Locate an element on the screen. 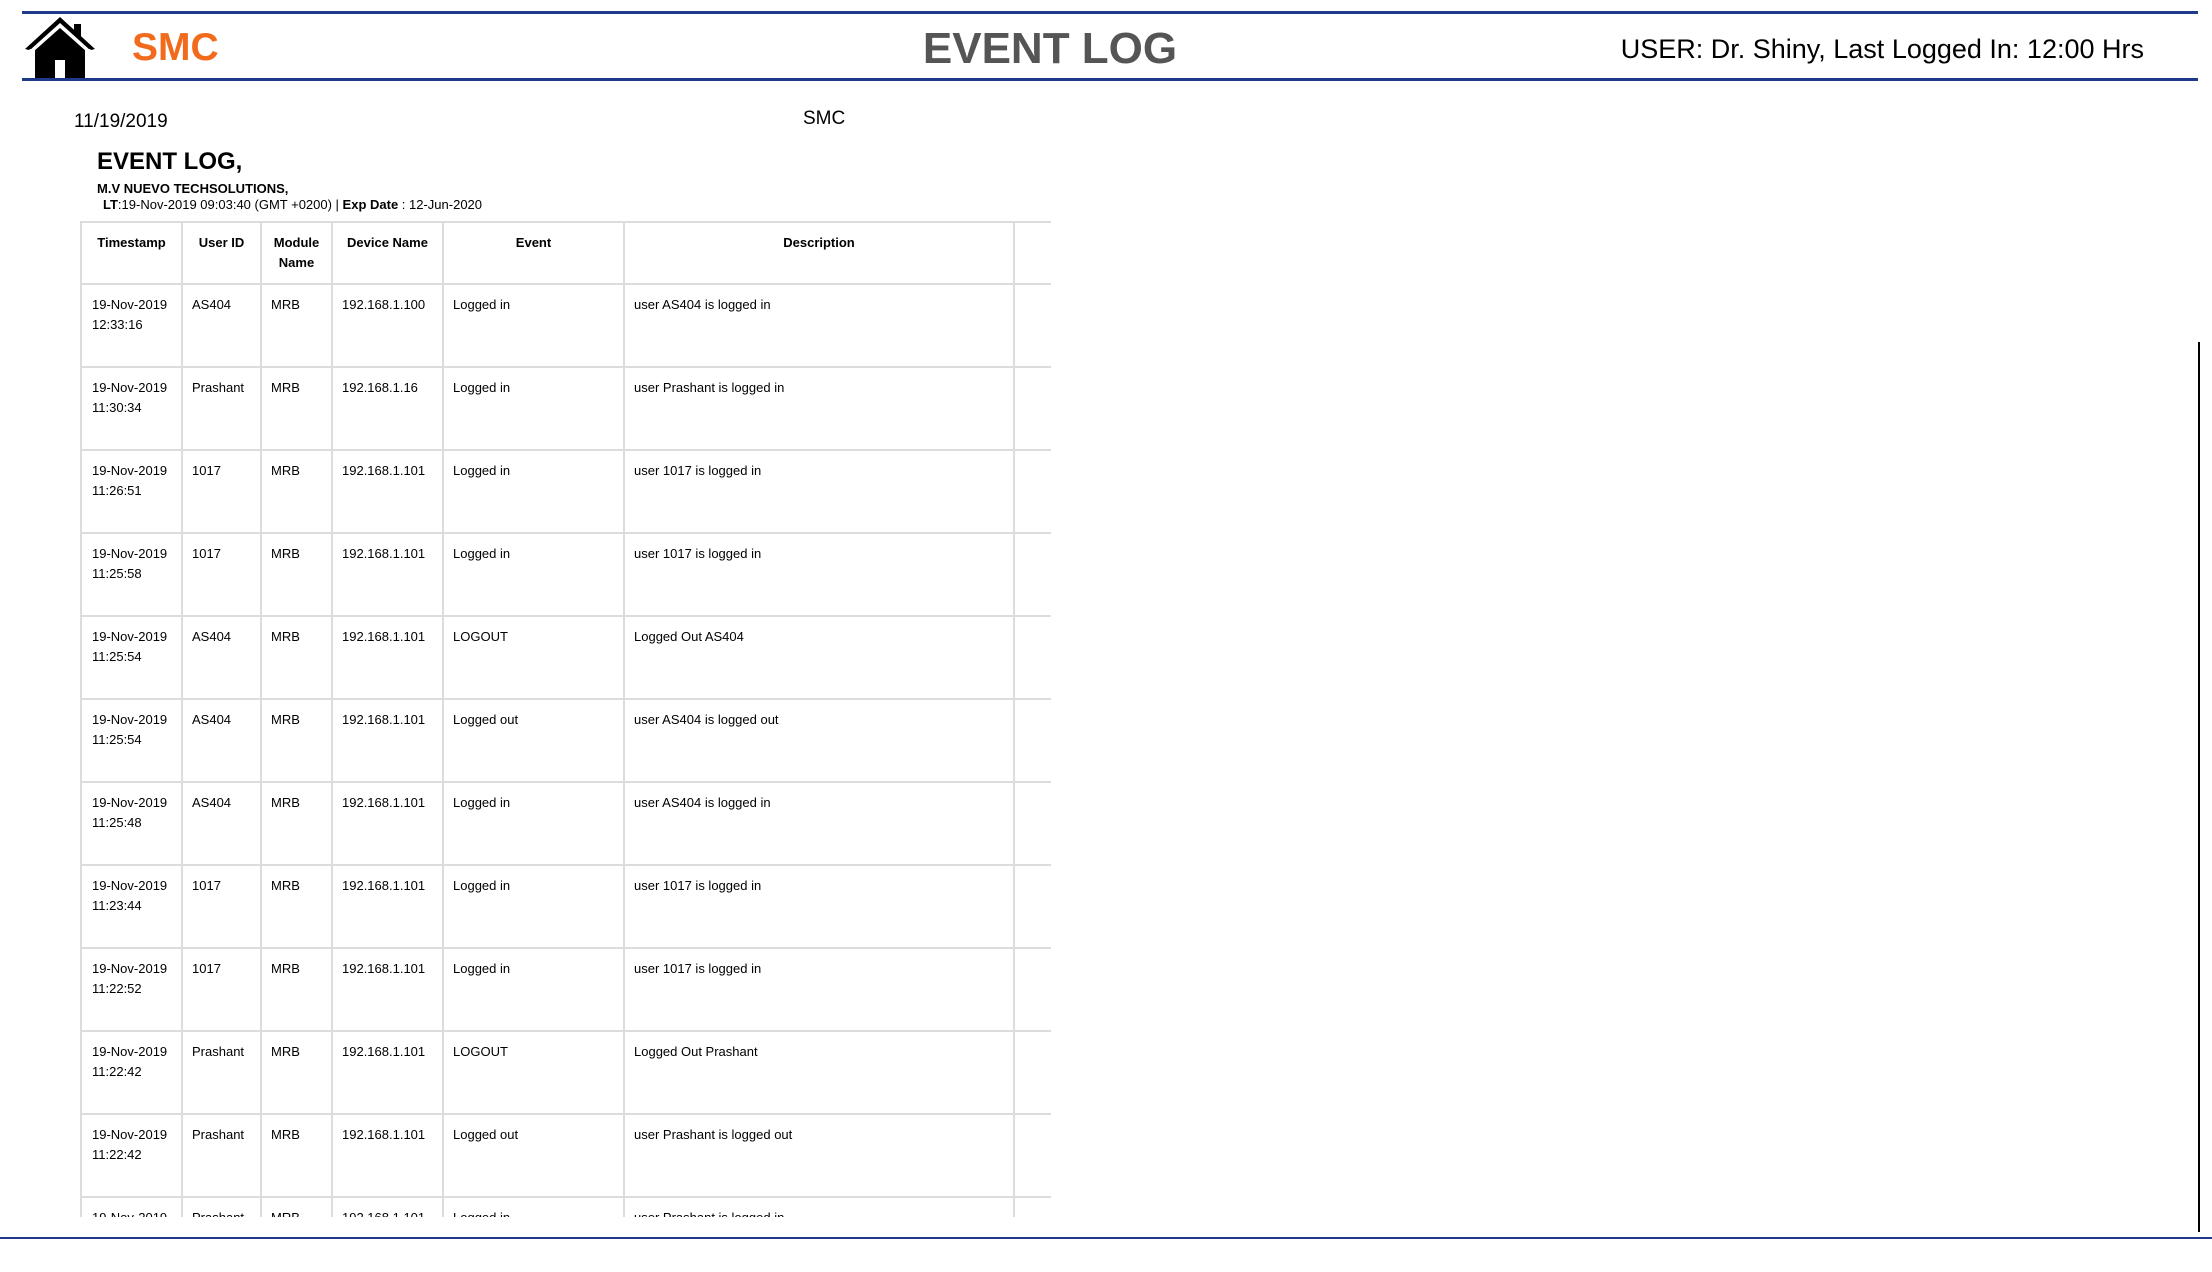 The height and width of the screenshot is (1272, 2212). cell-timestamp: 19-Nov-2019 11:25:58 is located at coordinates (131, 574).